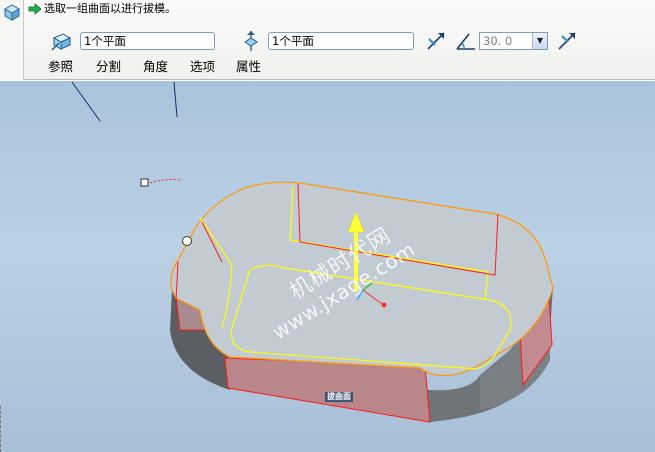  What do you see at coordinates (110, 8) in the screenshot?
I see `prompt-message: 选取一组曲面以进行拔模。` at bounding box center [110, 8].